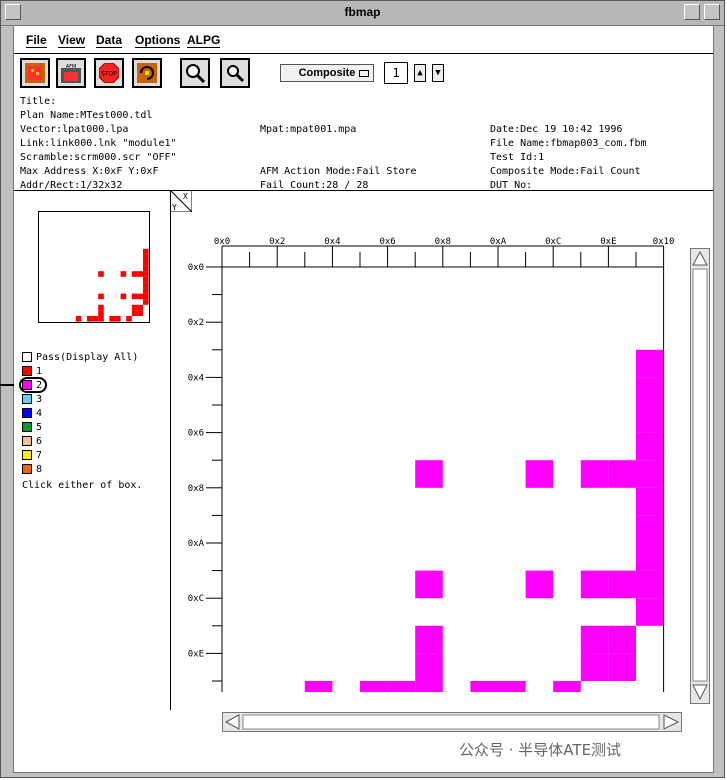  I want to click on overview-map-canvas, so click(112, 285).